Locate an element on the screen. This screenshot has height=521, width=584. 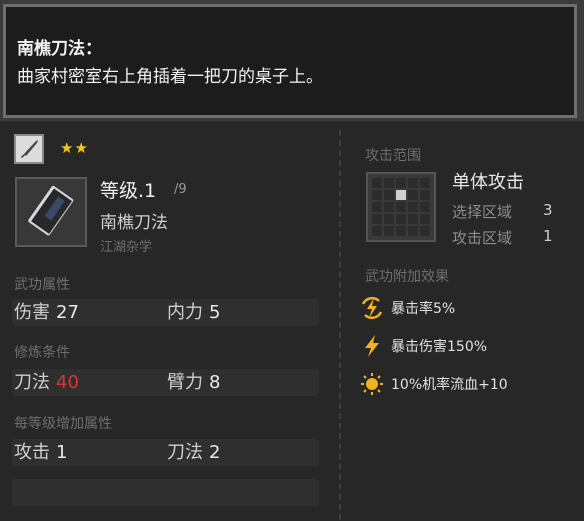
rarity-stars: ★★ is located at coordinates (74, 148).